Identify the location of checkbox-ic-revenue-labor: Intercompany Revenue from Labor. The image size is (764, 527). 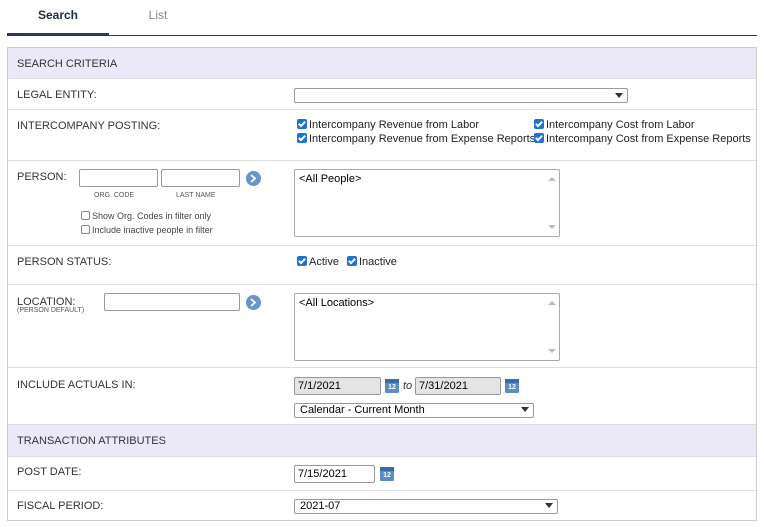
(388, 125).